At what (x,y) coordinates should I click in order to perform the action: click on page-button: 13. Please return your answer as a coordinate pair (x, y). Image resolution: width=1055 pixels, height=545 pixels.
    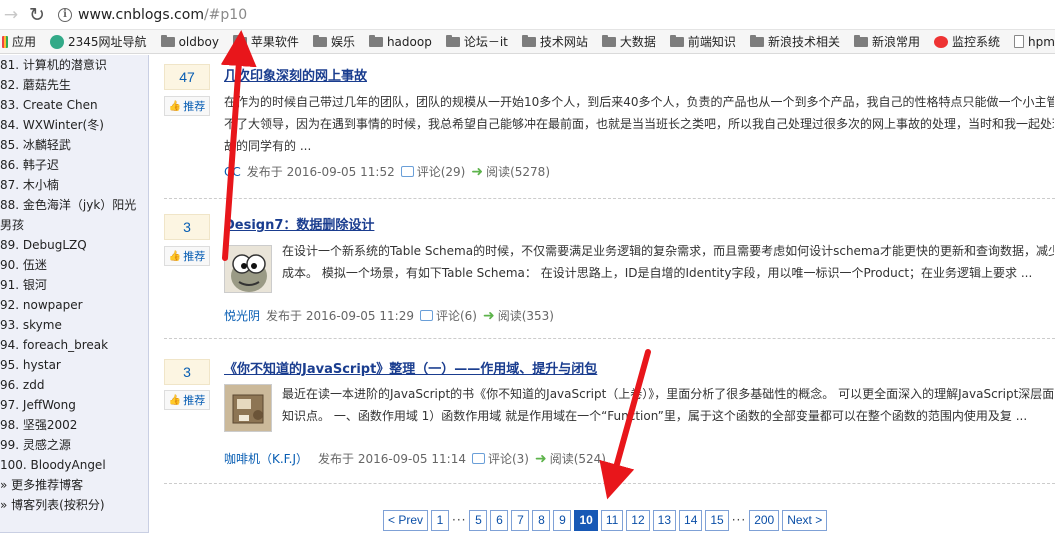
    Looking at the image, I should click on (664, 520).